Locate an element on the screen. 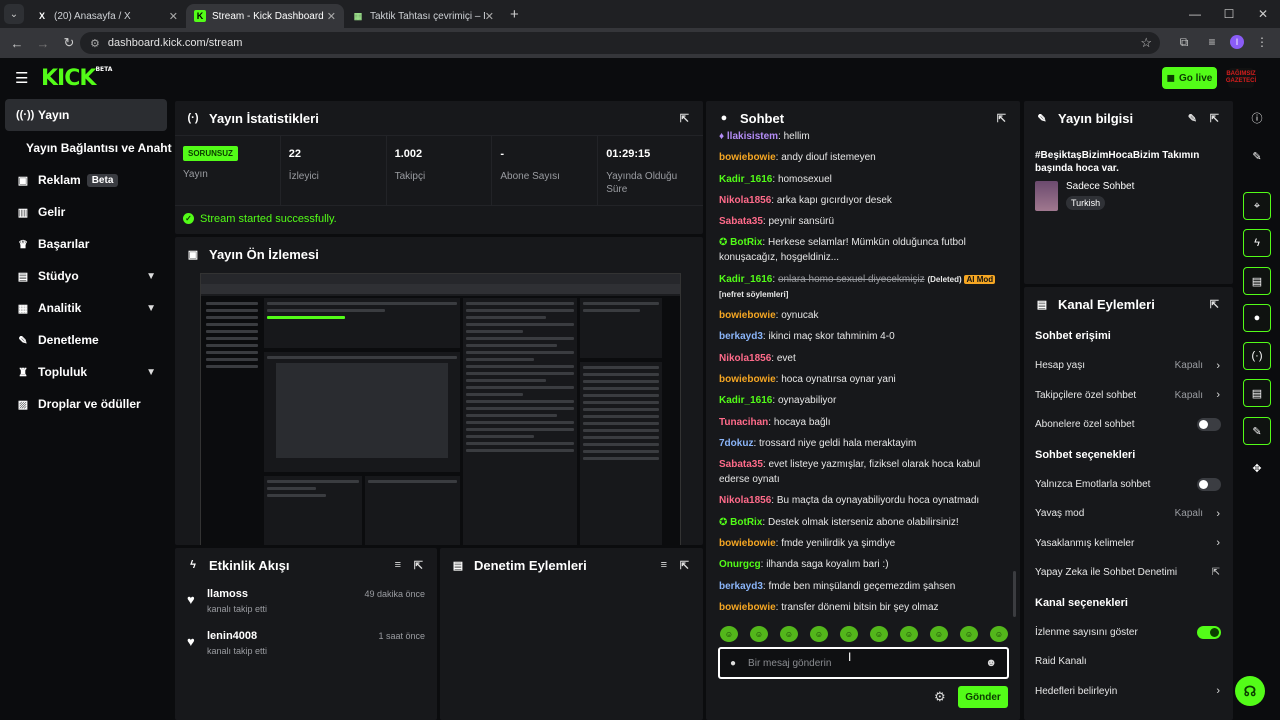 The width and height of the screenshot is (1280, 720). banned-words-row: Yasaklanmış kelimeler › is located at coordinates (1128, 544).